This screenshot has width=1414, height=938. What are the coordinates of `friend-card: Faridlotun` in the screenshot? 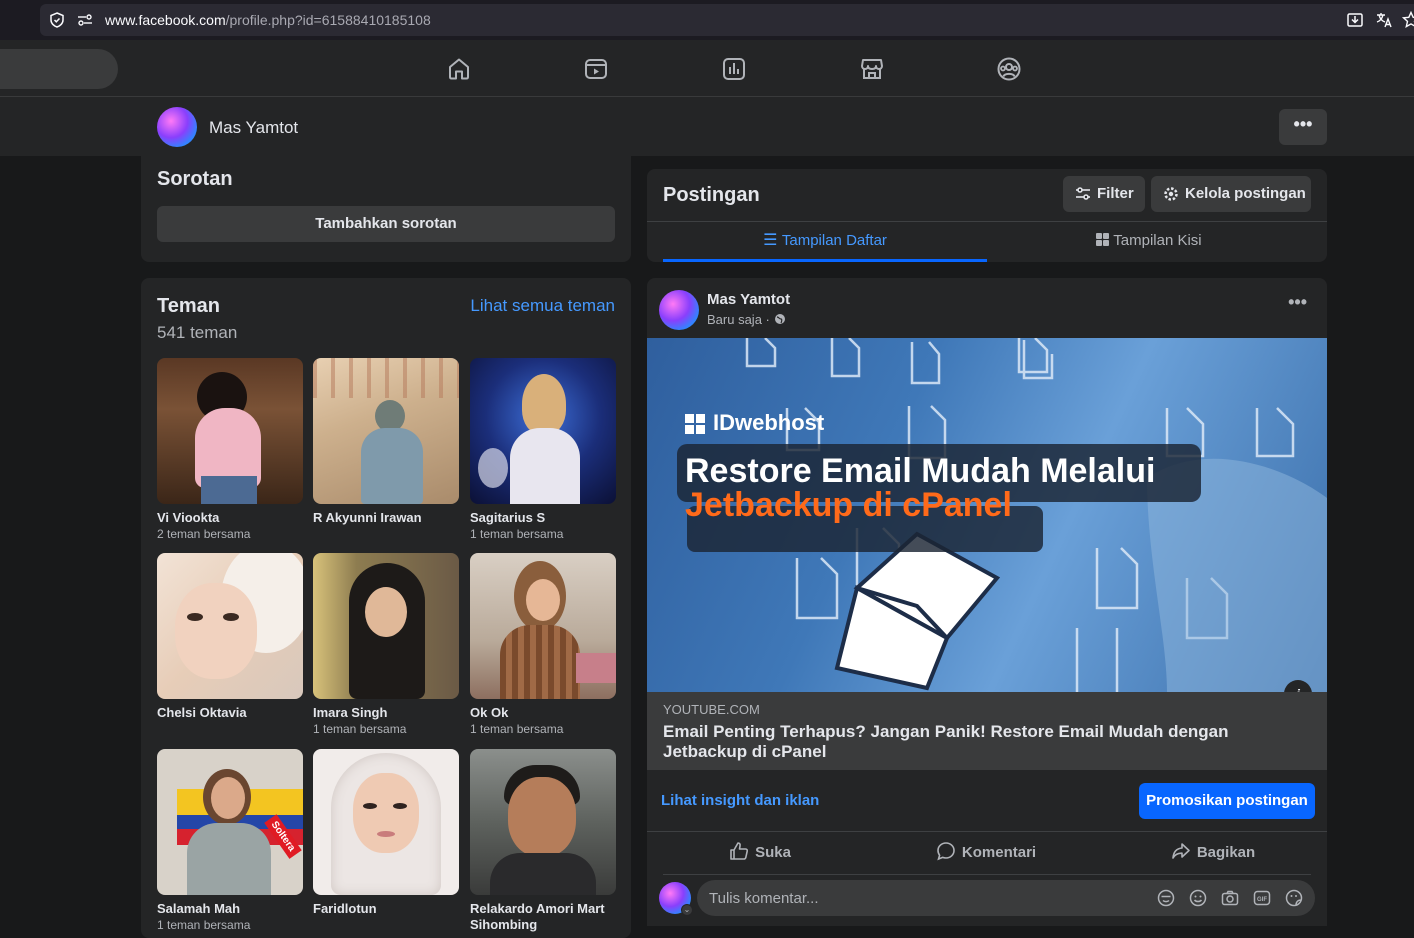 It's located at (386, 833).